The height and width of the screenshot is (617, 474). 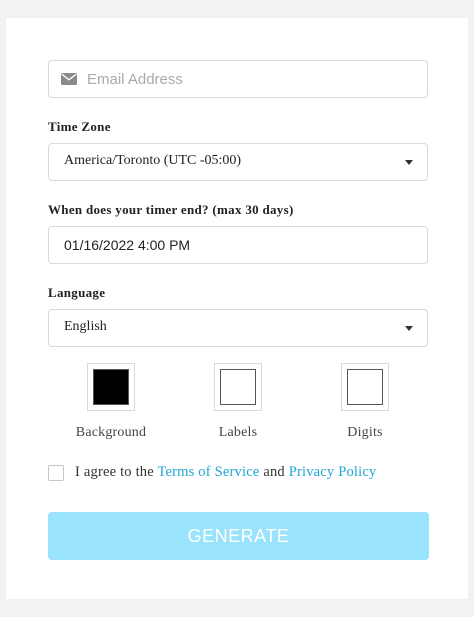 I want to click on end-time-value: 01/16/2022 4:00 PM, so click(x=127, y=245).